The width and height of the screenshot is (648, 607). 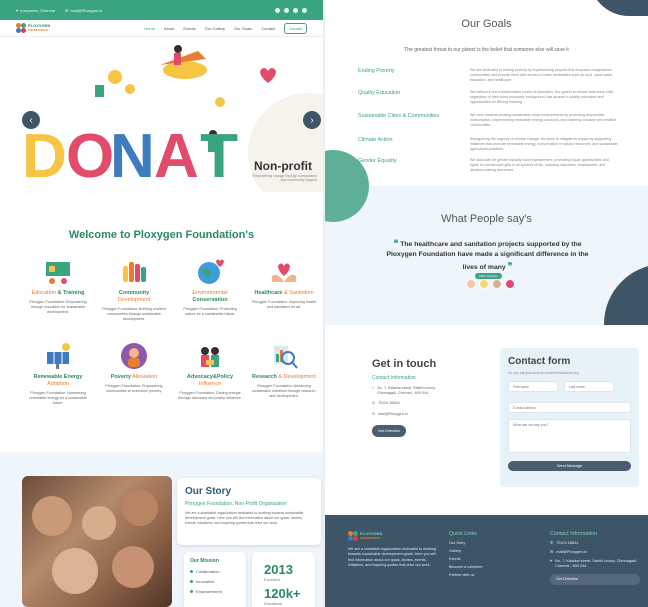 I want to click on chevron-right-icon: ›, so click(x=312, y=120).